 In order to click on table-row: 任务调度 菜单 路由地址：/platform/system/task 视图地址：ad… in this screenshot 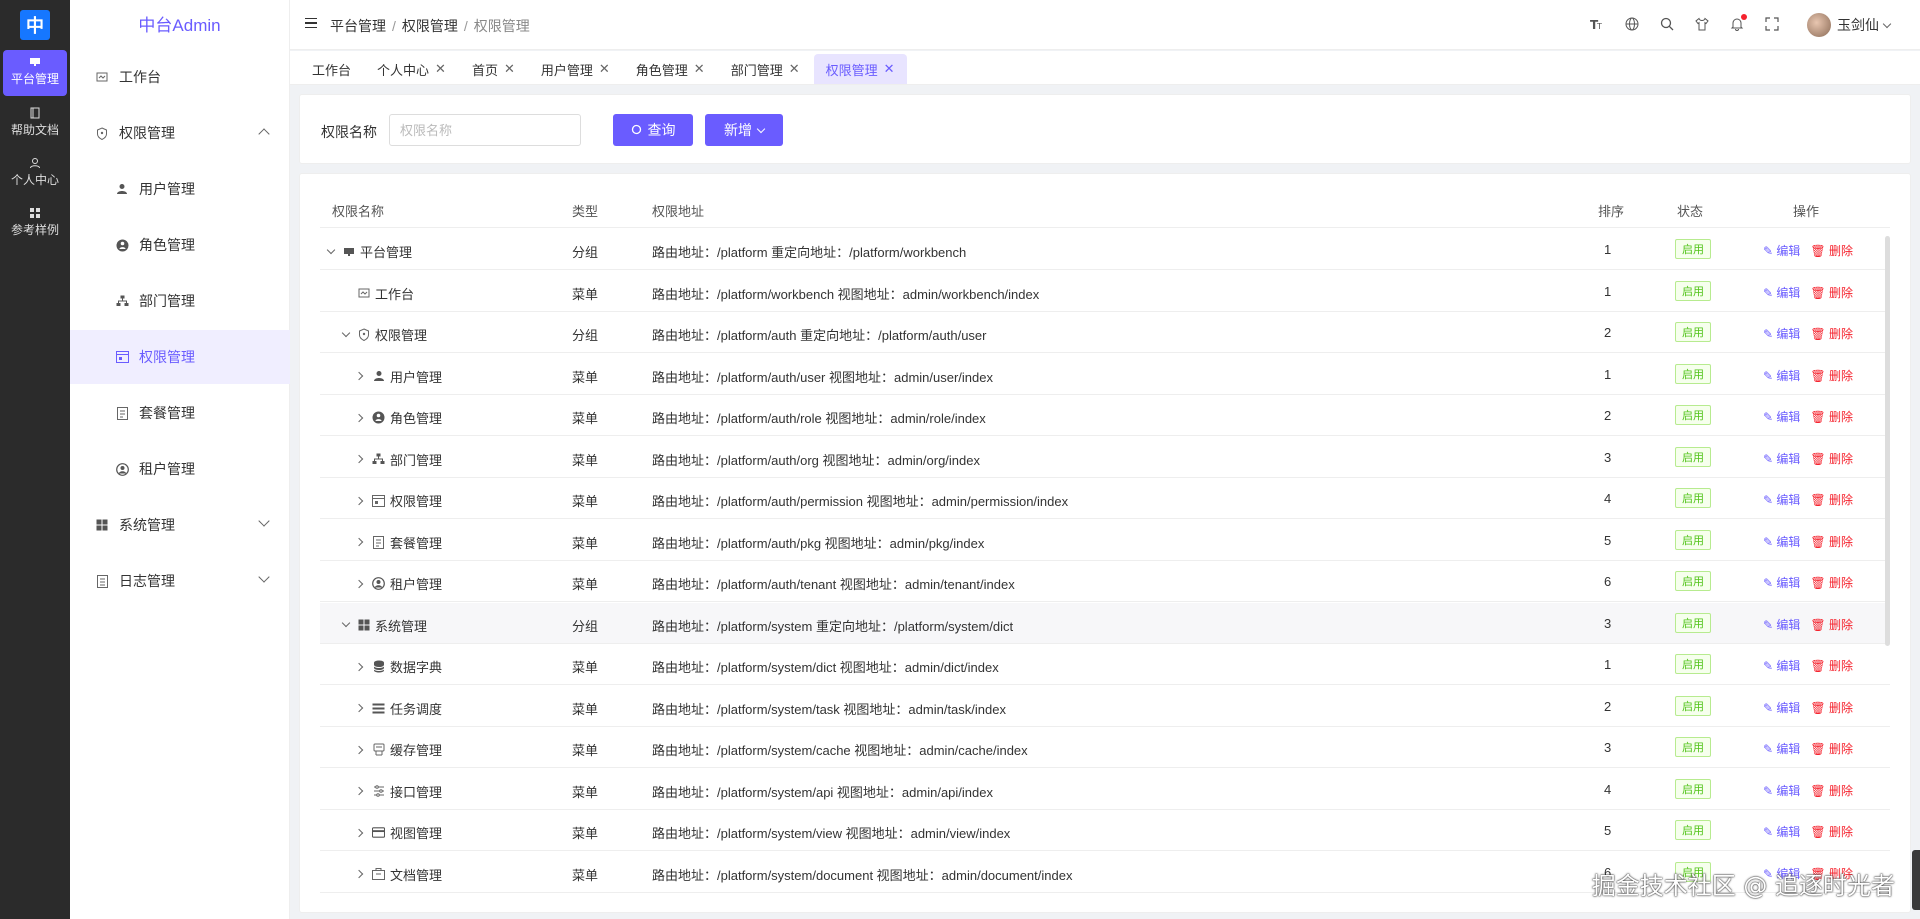, I will do `click(1105, 706)`.